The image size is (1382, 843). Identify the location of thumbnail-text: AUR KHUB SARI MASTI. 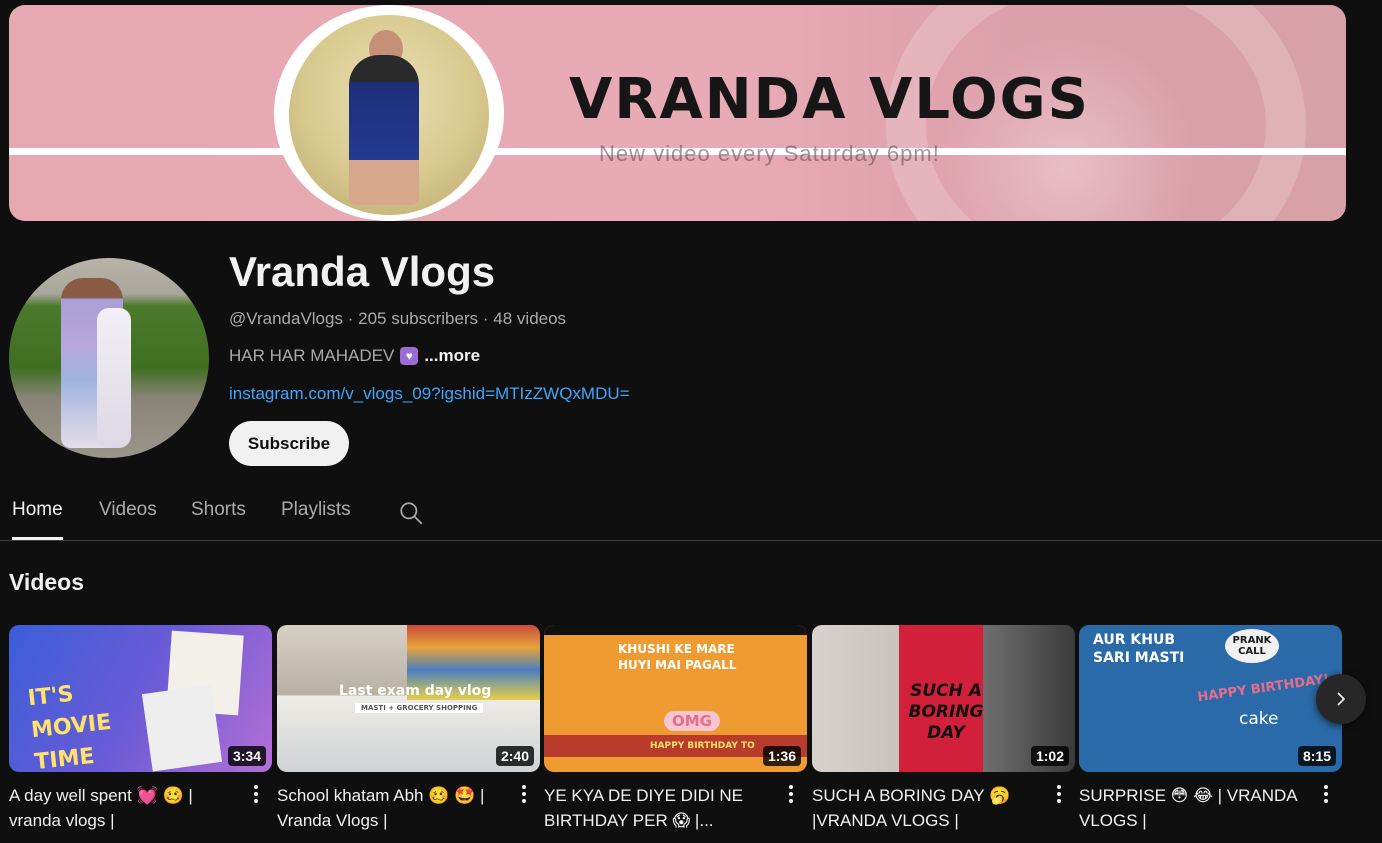
(1139, 649).